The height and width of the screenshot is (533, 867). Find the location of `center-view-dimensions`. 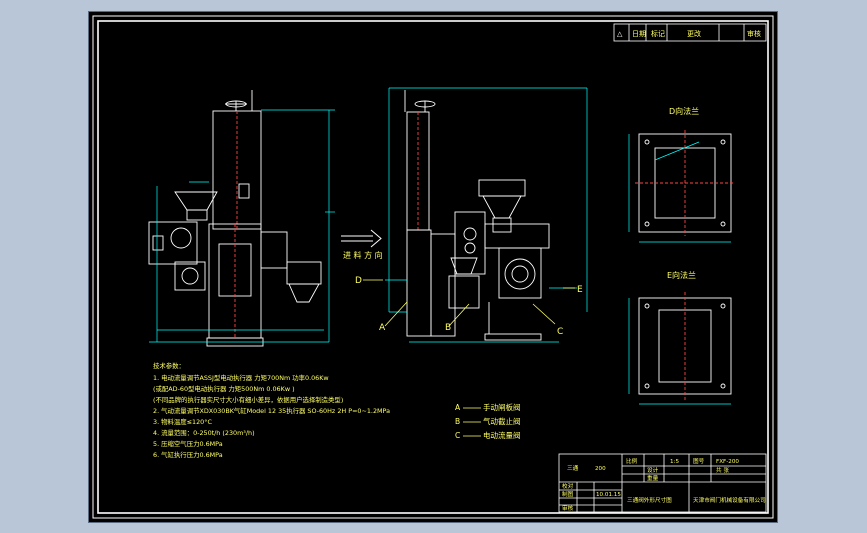

center-view-dimensions is located at coordinates (486, 215).